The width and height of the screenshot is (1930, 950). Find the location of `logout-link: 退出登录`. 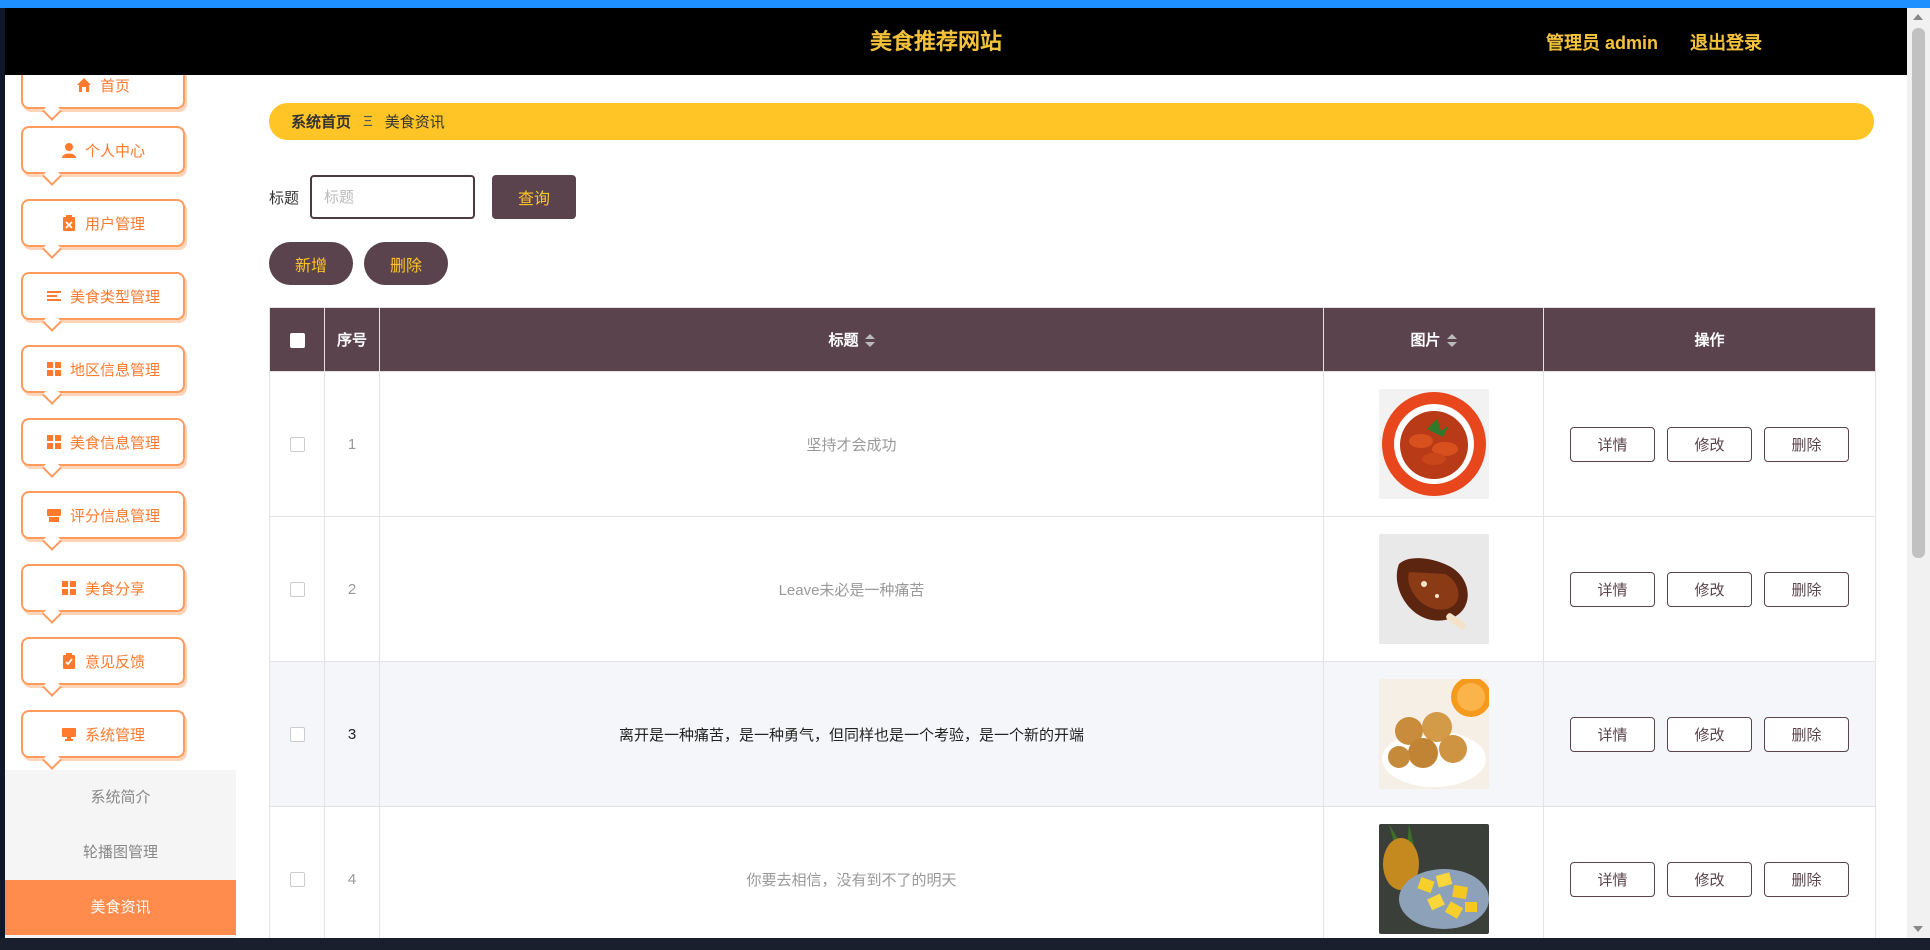

logout-link: 退出登录 is located at coordinates (1726, 42).